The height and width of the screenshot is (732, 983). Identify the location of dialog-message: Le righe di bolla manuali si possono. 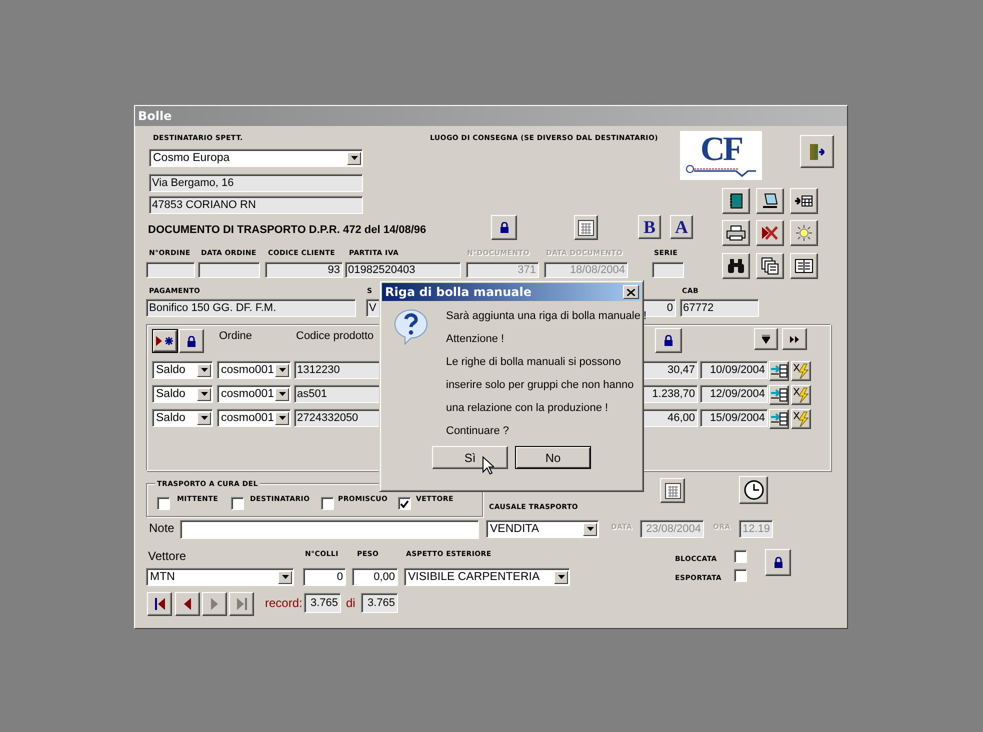
(534, 362).